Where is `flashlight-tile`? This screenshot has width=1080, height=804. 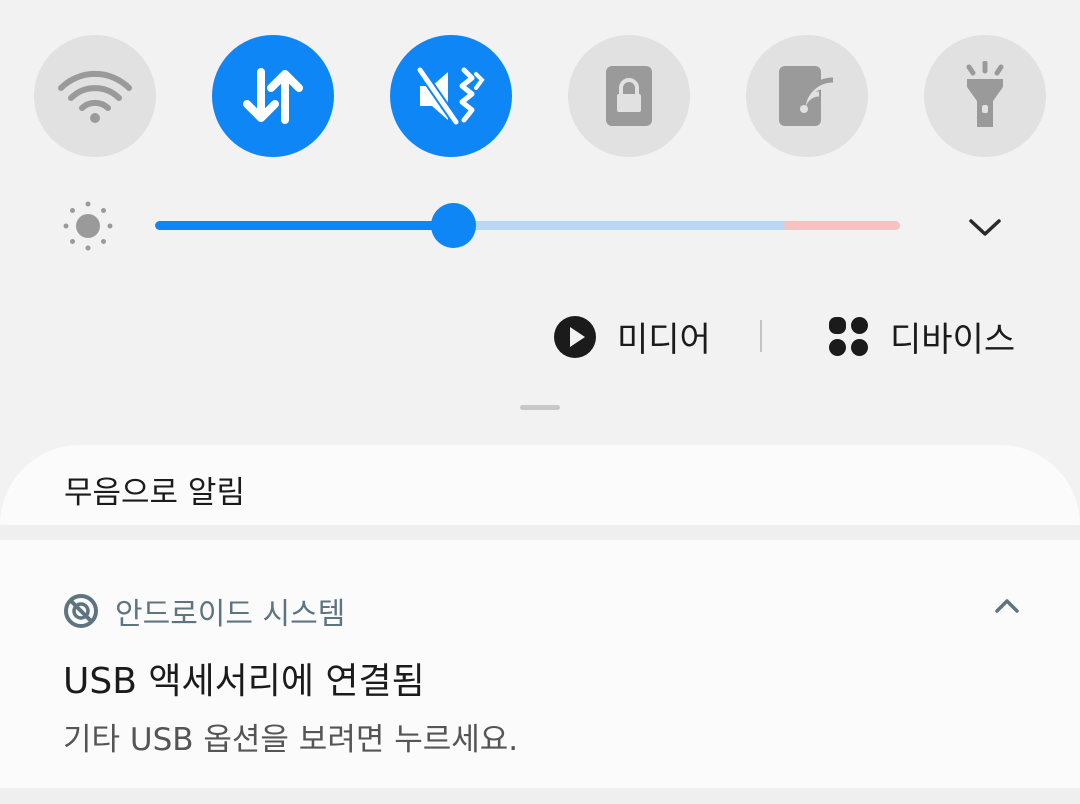 flashlight-tile is located at coordinates (985, 96).